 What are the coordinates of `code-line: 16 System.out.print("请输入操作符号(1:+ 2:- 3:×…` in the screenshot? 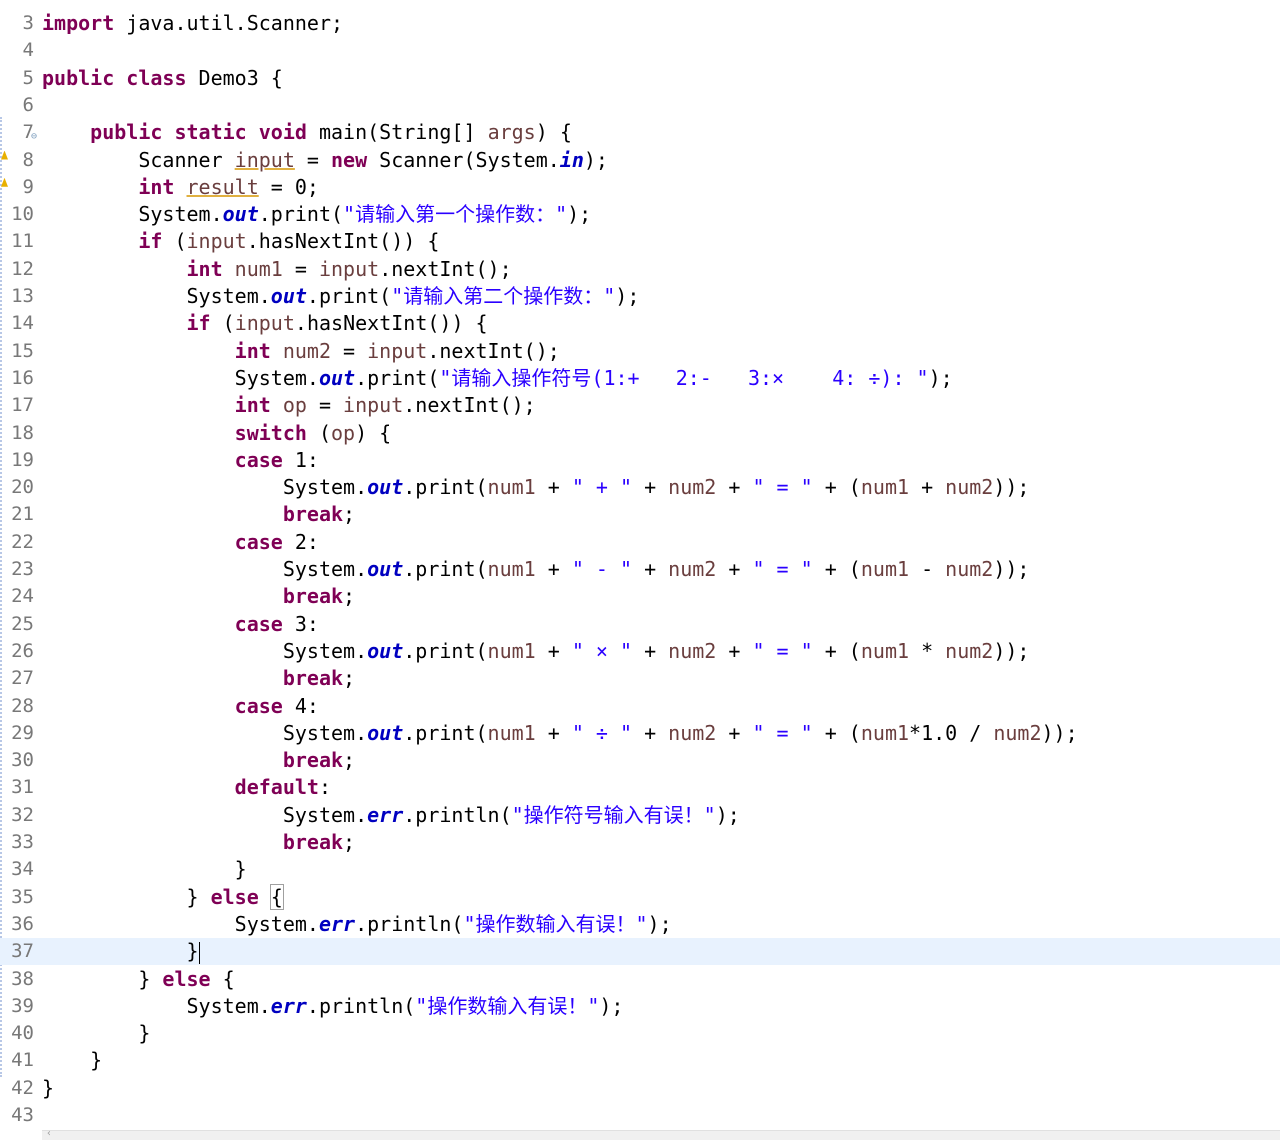 It's located at (640, 378).